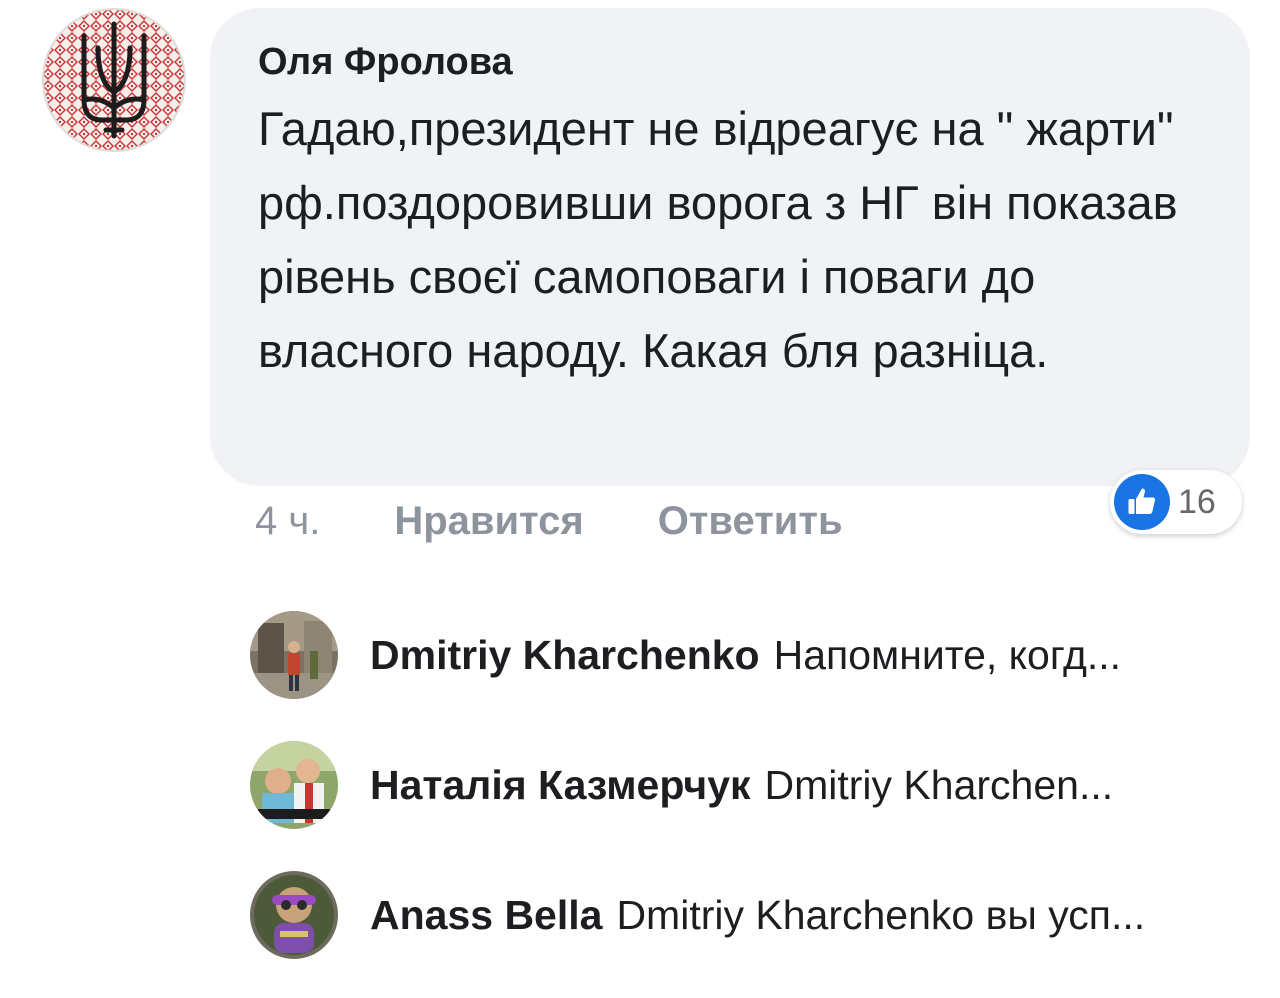 The image size is (1280, 998). I want to click on like-button: Нравится, so click(488, 521).